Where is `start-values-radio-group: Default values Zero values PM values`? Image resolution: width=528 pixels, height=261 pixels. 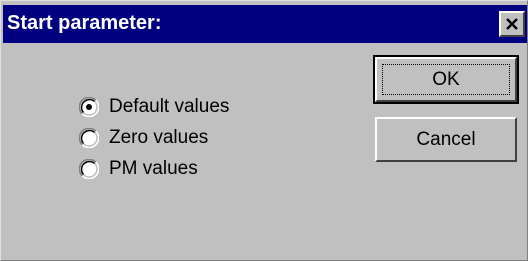 start-values-radio-group: Default values Zero values PM values is located at coordinates (154, 137).